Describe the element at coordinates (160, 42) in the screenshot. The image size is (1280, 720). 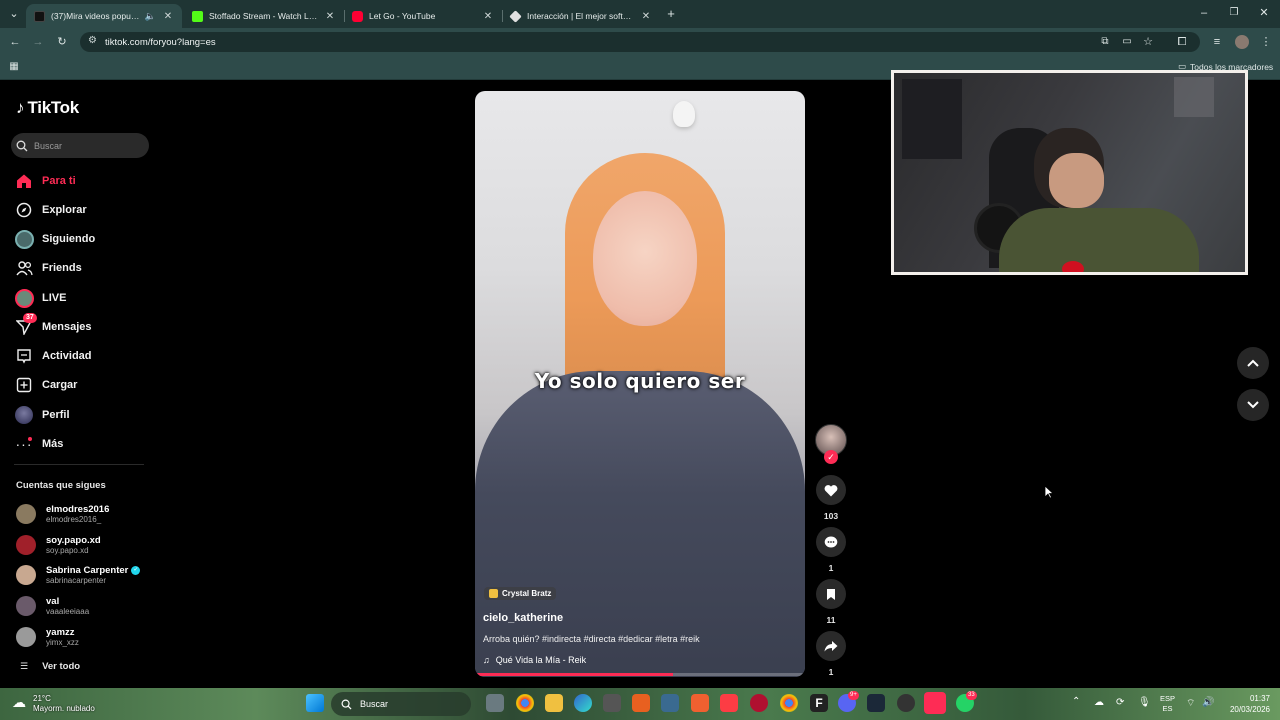
I see `url-text: tiktok.com/foryou?lang=es` at that location.